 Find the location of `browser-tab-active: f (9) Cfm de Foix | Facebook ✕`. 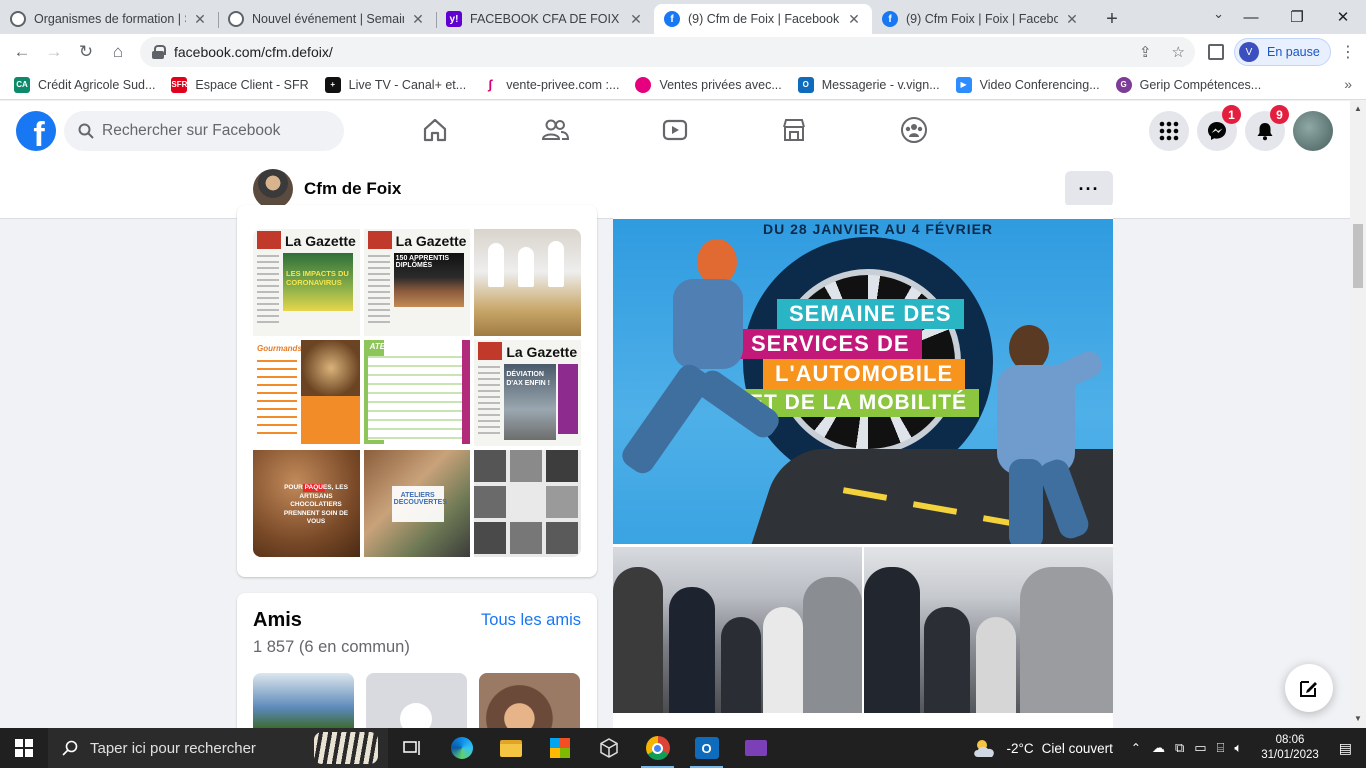

browser-tab-active: f (9) Cfm de Foix | Facebook ✕ is located at coordinates (763, 19).